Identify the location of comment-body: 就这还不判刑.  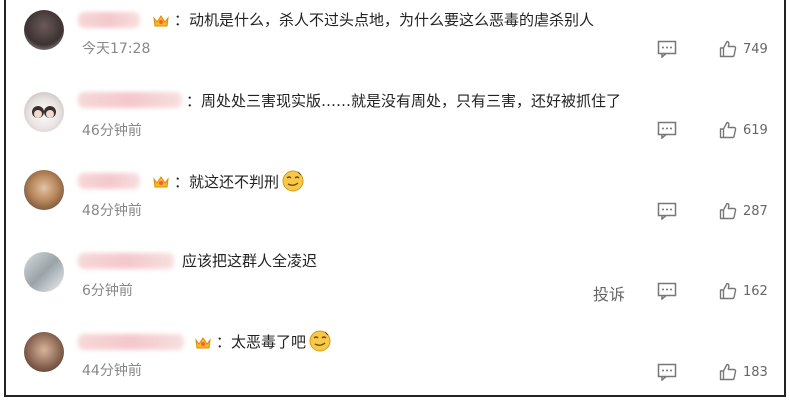
(234, 181).